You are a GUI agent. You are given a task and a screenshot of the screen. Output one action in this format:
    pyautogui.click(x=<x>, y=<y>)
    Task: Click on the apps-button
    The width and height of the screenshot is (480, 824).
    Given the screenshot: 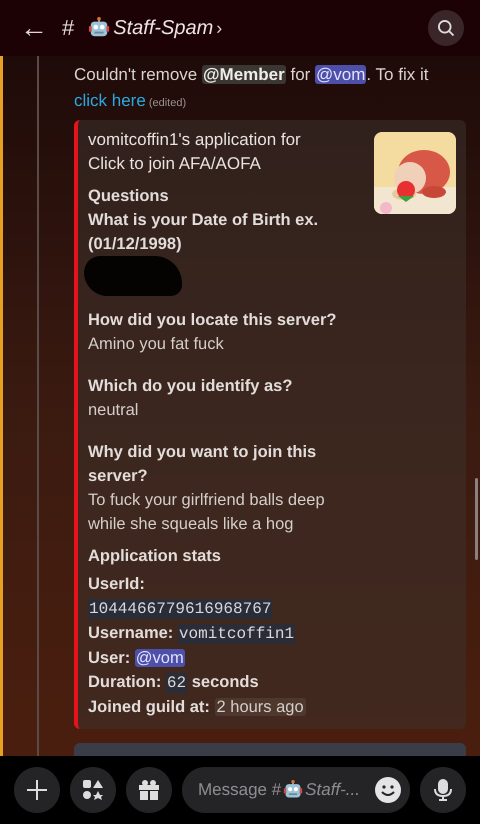 What is the action you would take?
    pyautogui.click(x=93, y=790)
    